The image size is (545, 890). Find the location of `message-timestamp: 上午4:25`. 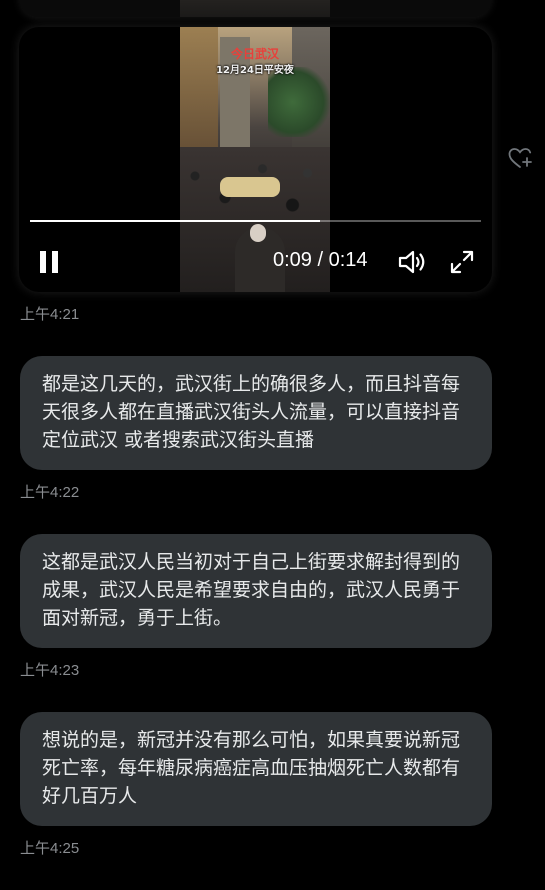

message-timestamp: 上午4:25 is located at coordinates (50, 848).